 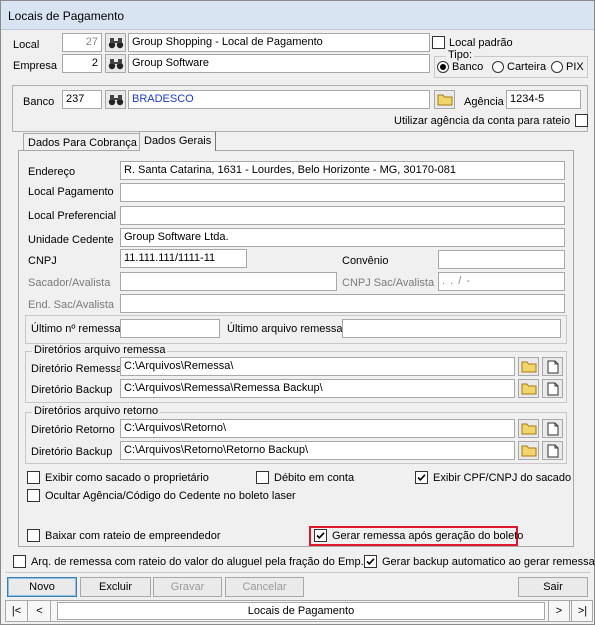 I want to click on baixar-rateio-checkbox: Baixar com rateio de empreendedor, so click(x=123, y=535).